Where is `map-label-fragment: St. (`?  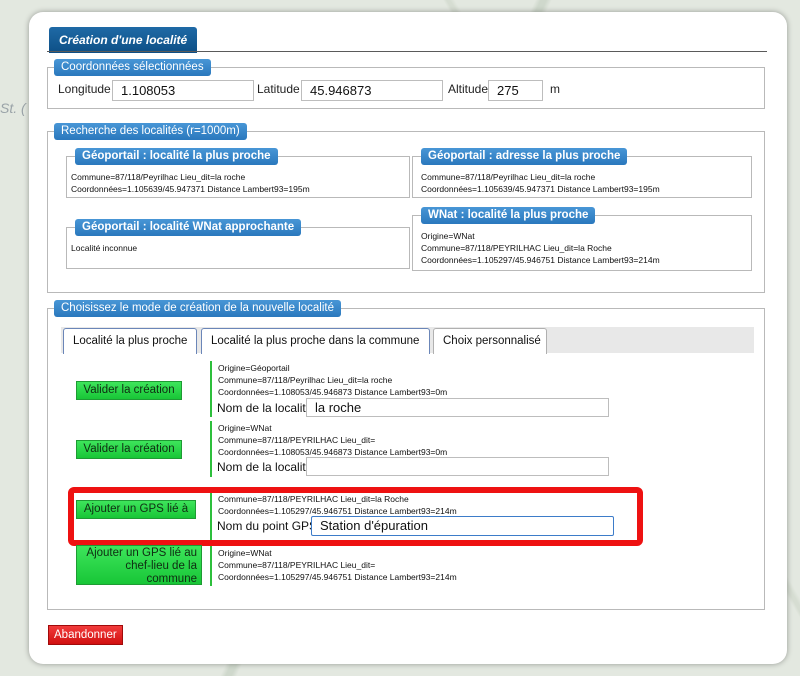 map-label-fragment: St. ( is located at coordinates (13, 108).